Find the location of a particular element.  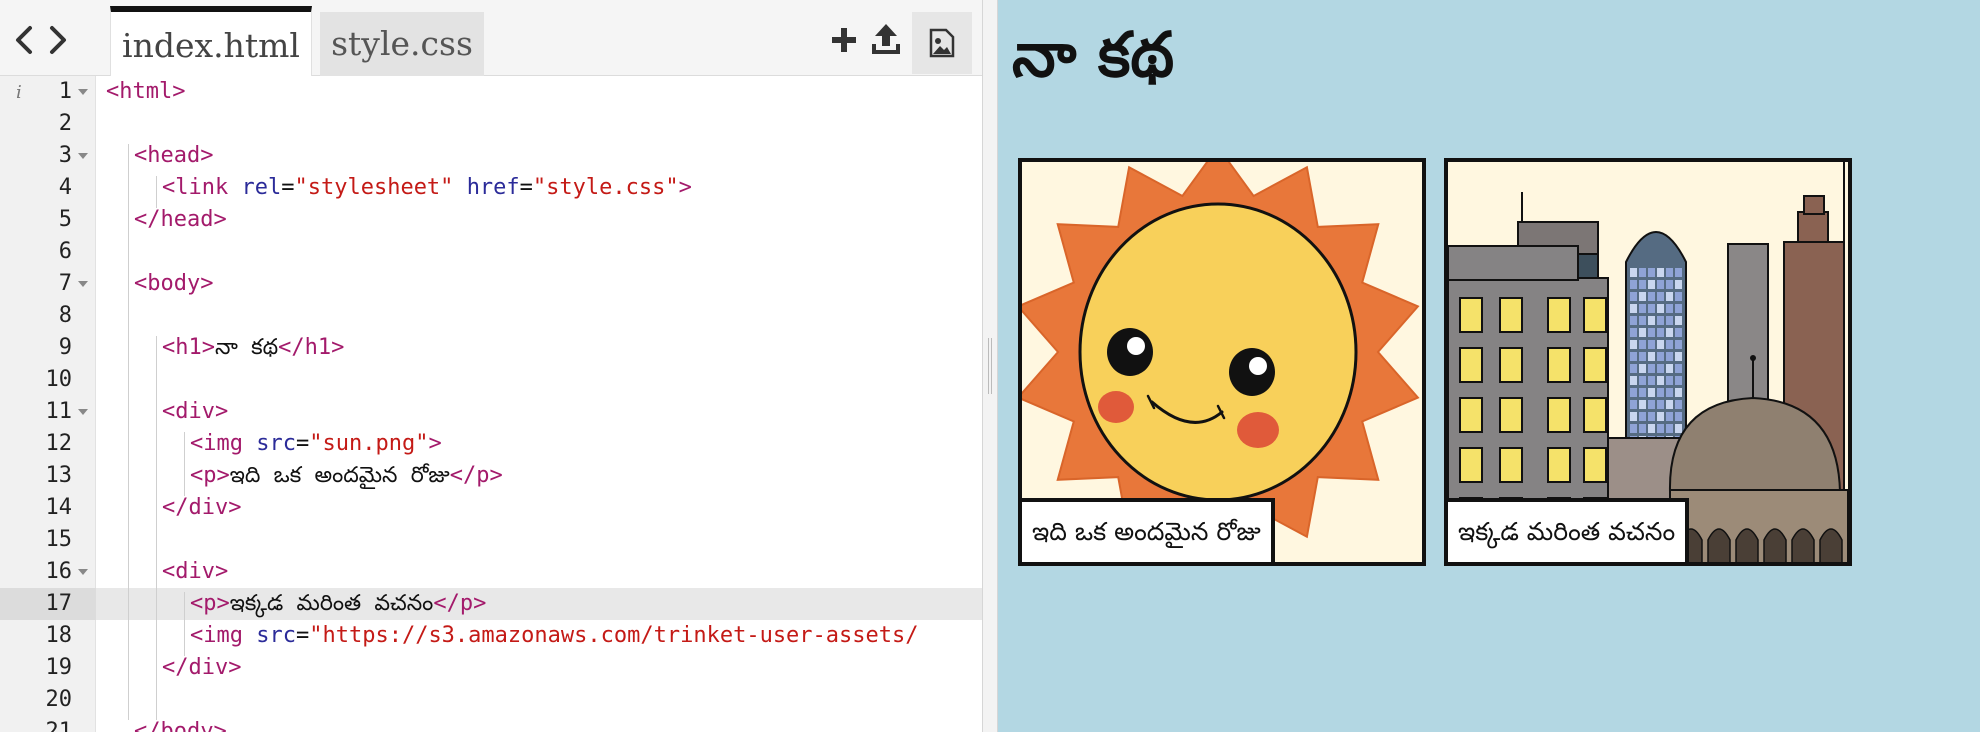

code-line: </head> is located at coordinates (180, 220).